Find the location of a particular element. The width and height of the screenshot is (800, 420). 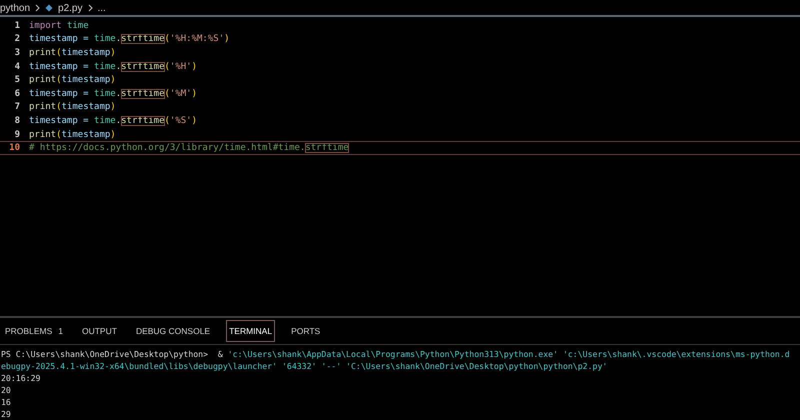

terminal-line: 20:16:29 is located at coordinates (21, 378).